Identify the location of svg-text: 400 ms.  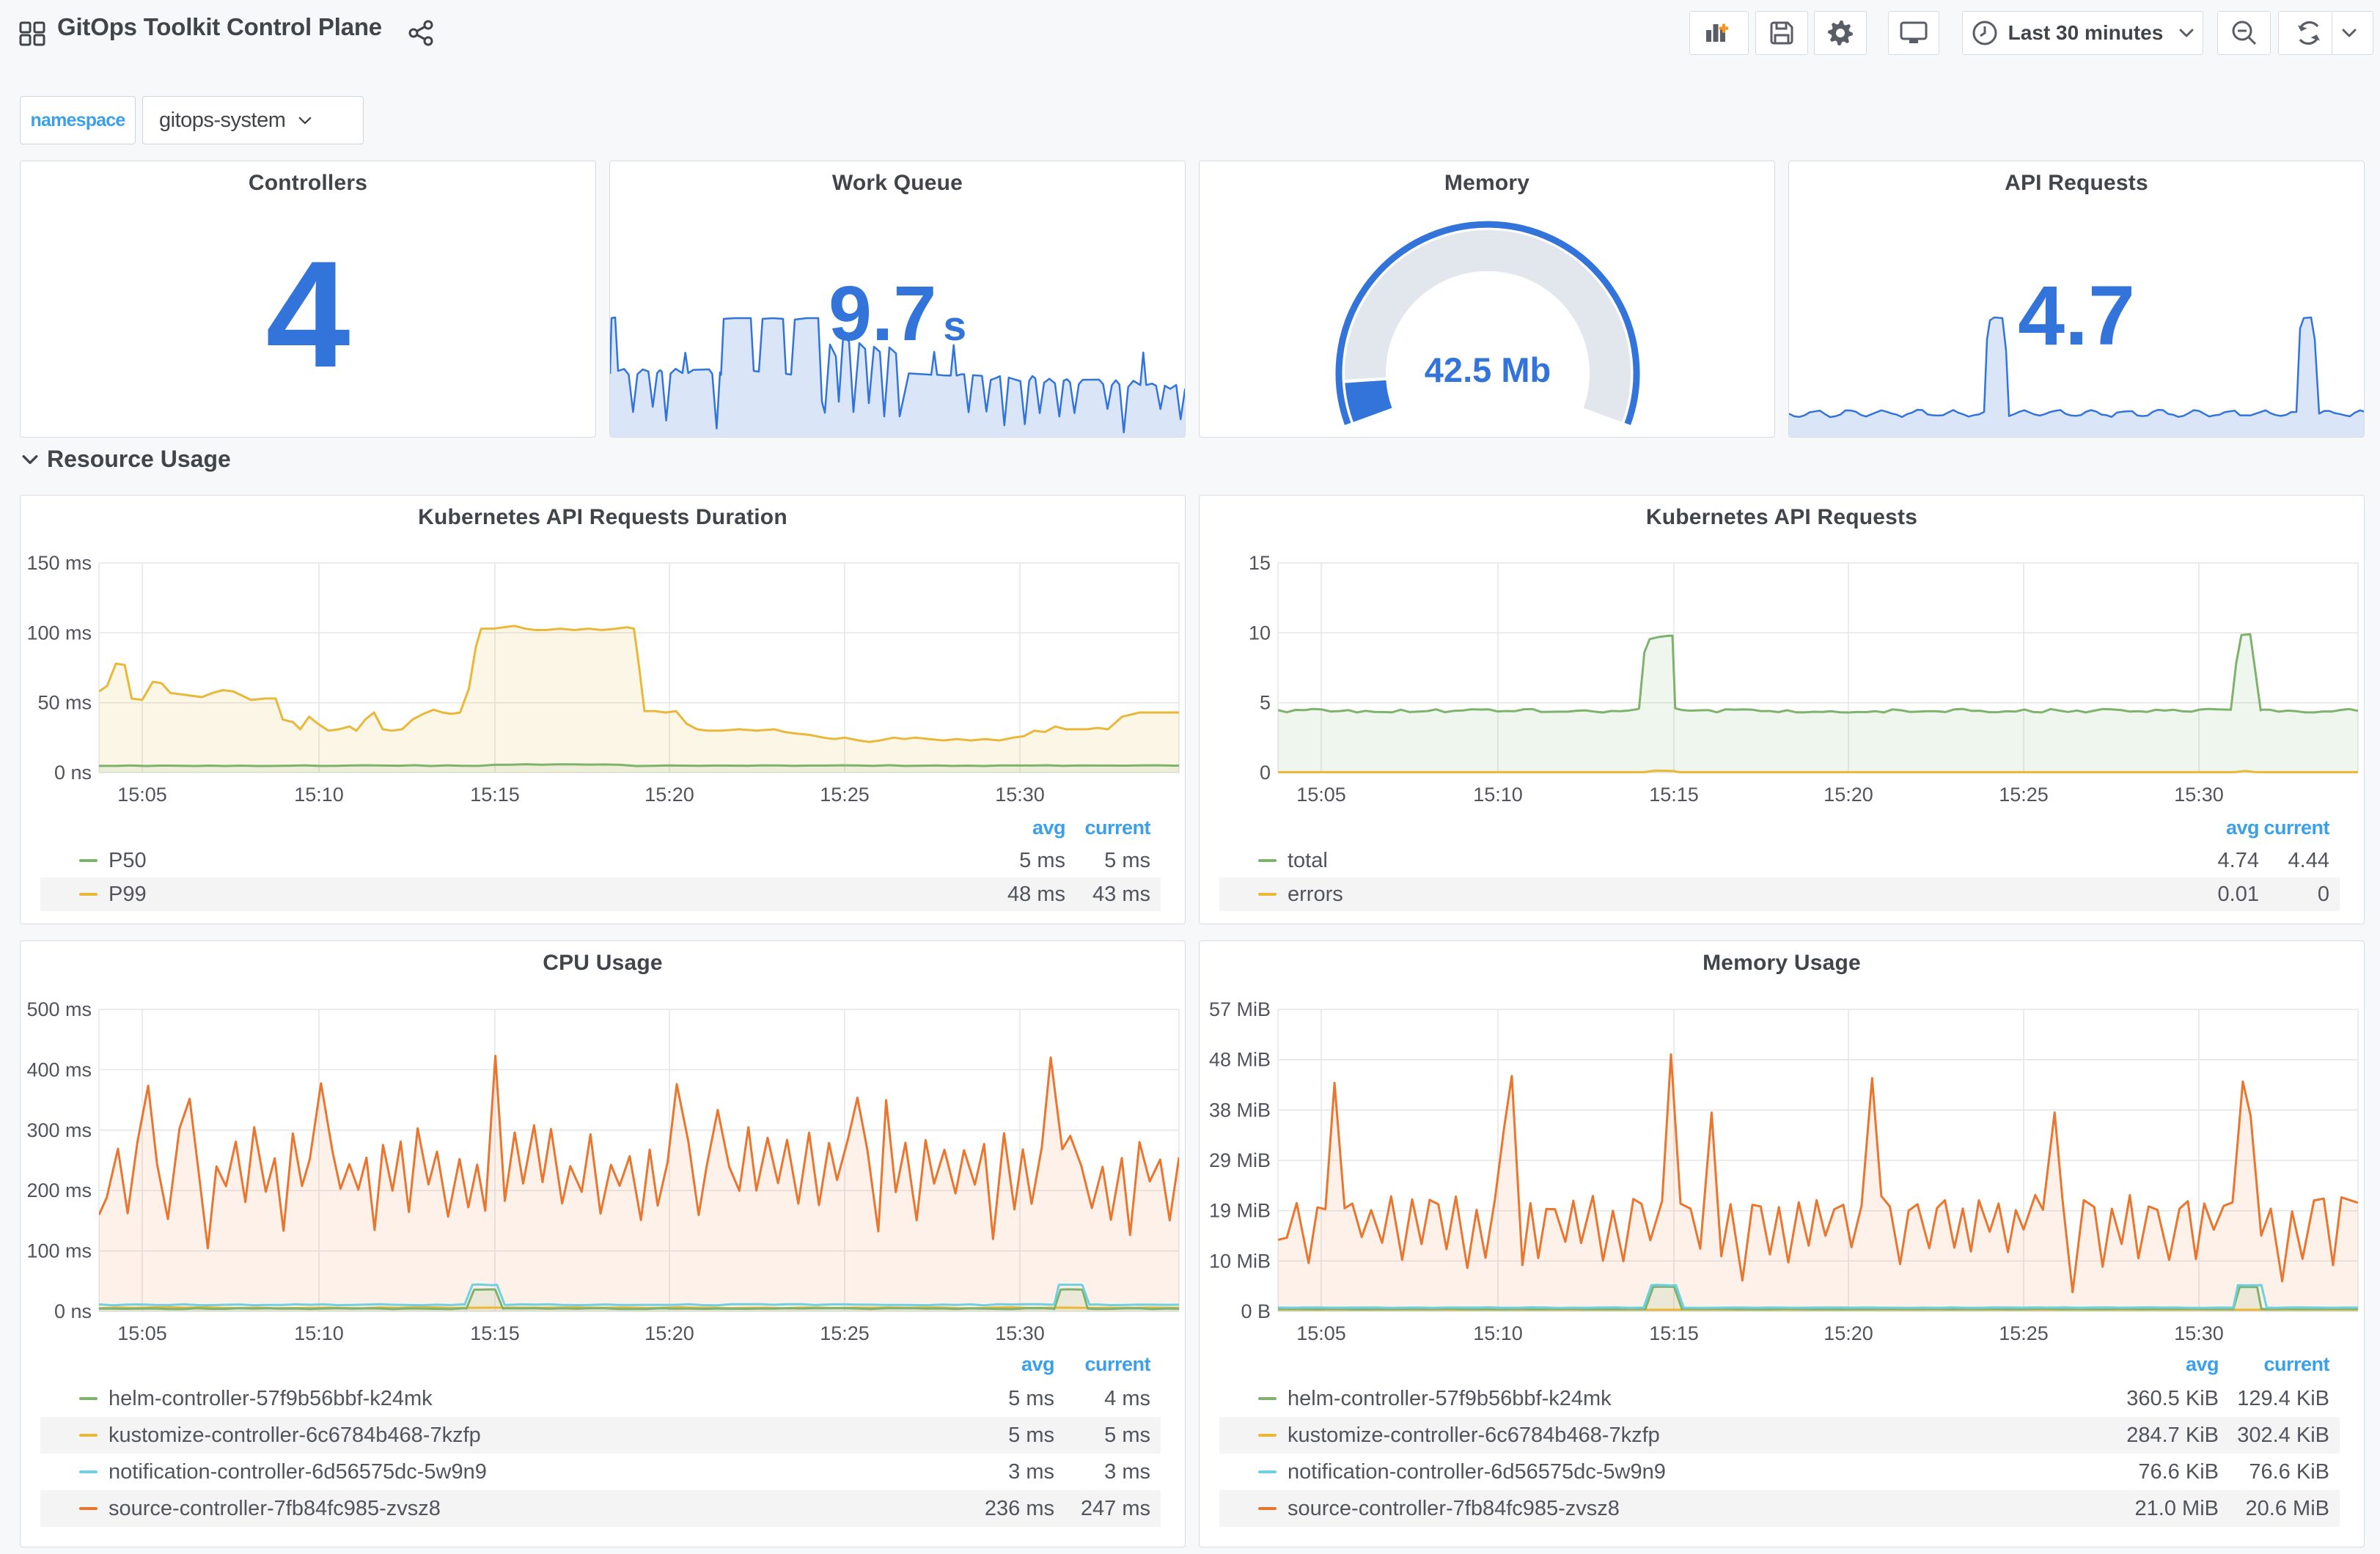
(59, 1069).